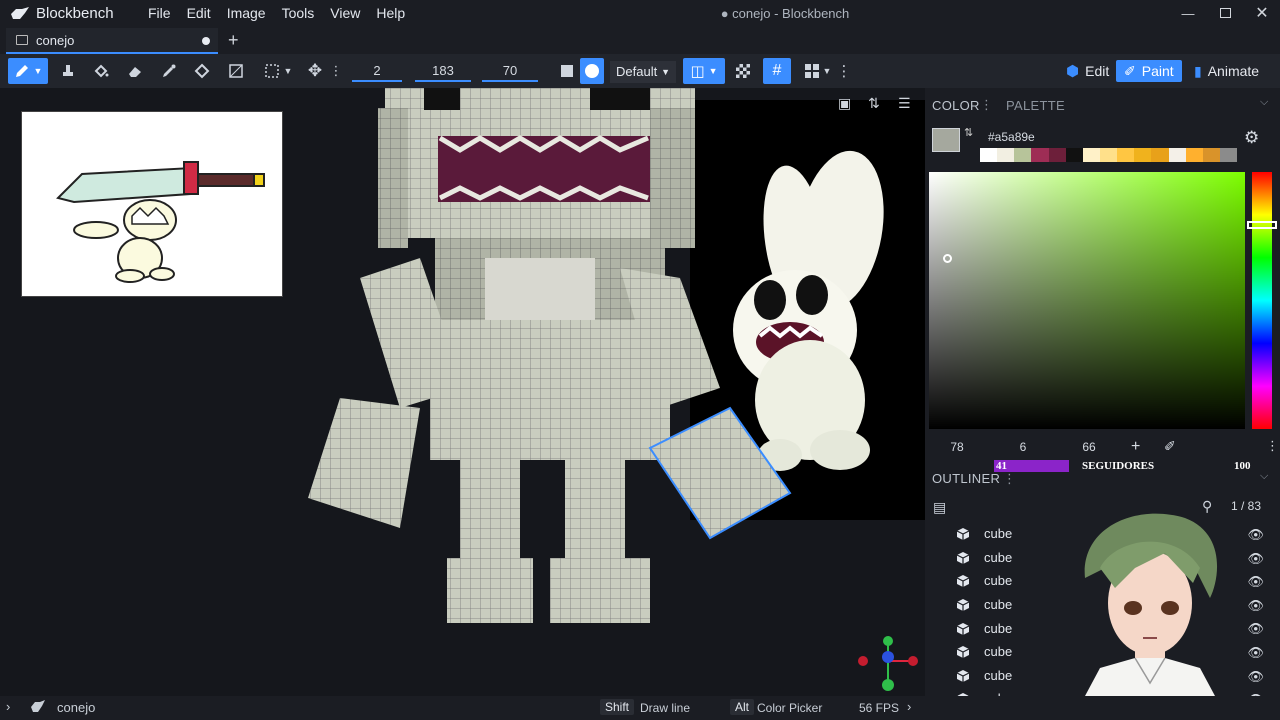 The width and height of the screenshot is (1280, 720). I want to click on menu-help: Help, so click(390, 13).